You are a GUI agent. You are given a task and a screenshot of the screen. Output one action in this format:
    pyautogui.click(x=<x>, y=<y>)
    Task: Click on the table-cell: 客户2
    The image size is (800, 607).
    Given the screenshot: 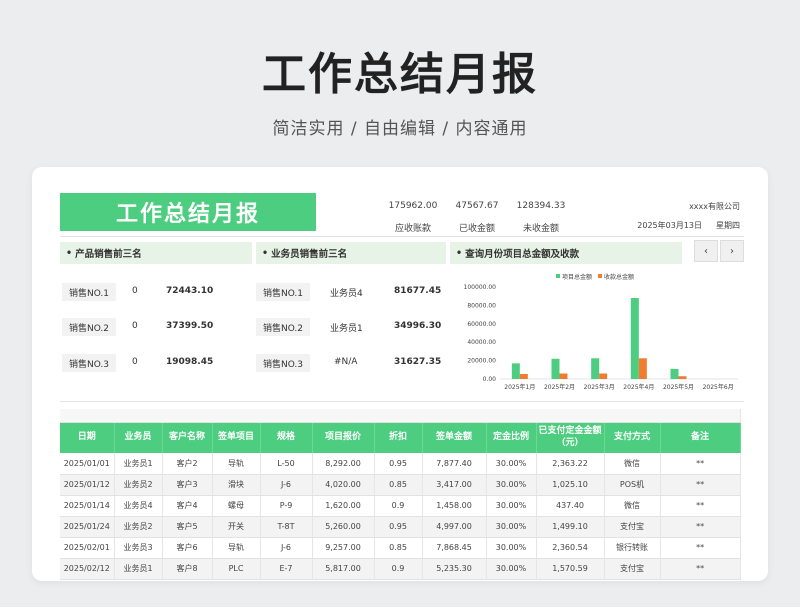 What is the action you would take?
    pyautogui.click(x=187, y=464)
    